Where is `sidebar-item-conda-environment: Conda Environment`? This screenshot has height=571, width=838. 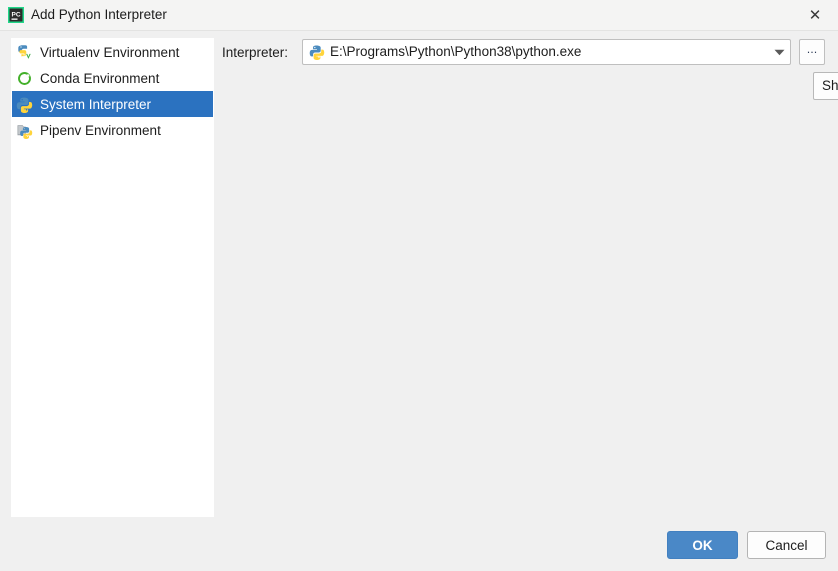 sidebar-item-conda-environment: Conda Environment is located at coordinates (112, 78).